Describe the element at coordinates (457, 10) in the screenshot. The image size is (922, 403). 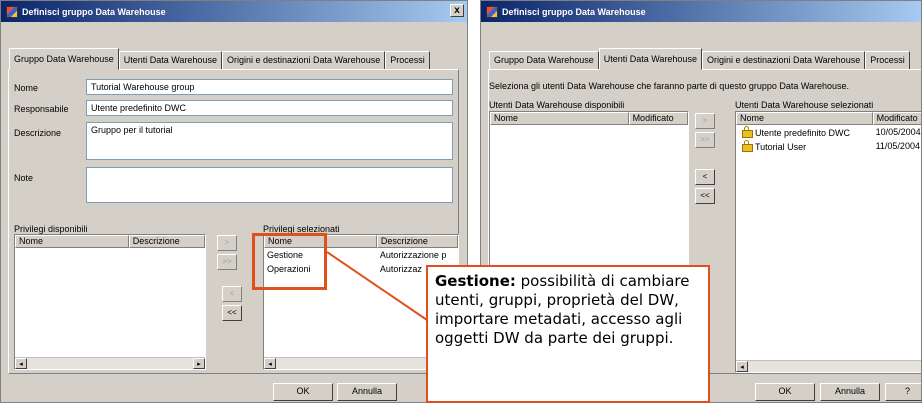
I see `close-button: x` at that location.